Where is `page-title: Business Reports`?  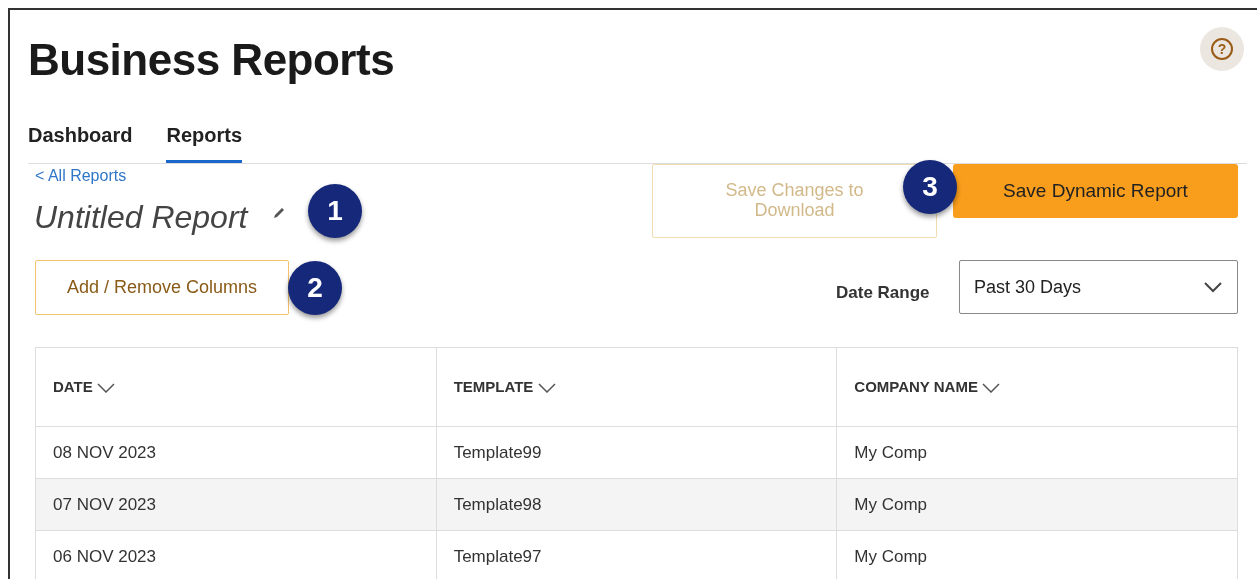 page-title: Business Reports is located at coordinates (211, 60).